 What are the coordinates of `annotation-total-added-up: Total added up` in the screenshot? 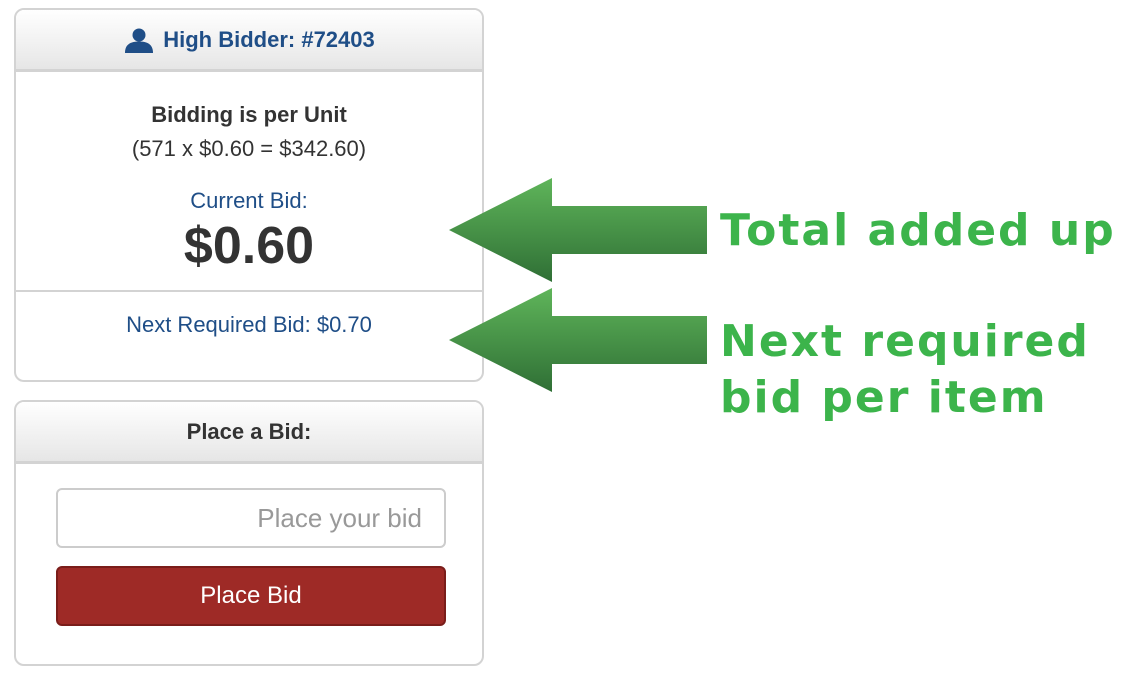 It's located at (918, 230).